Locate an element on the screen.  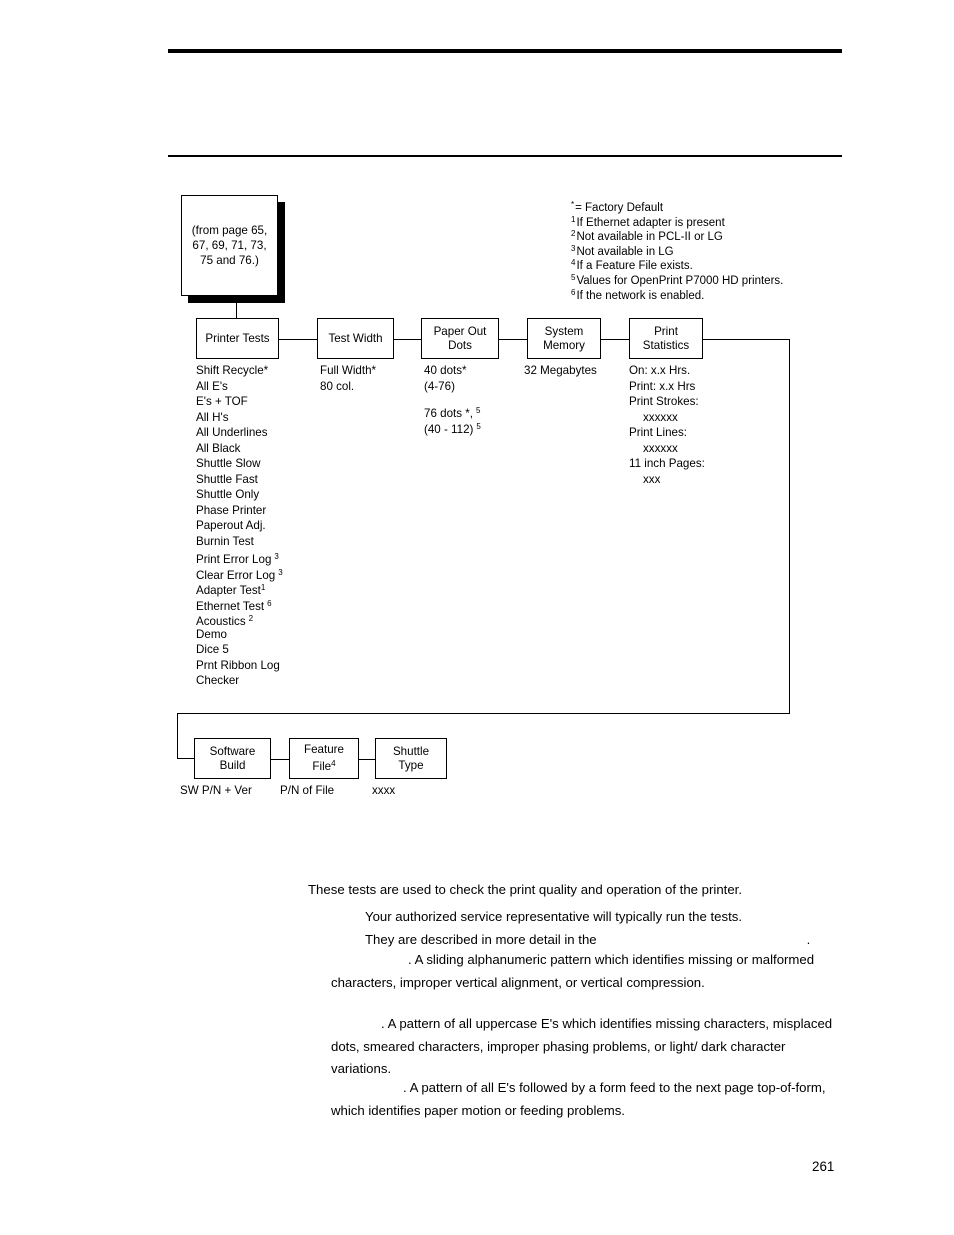
list-item: Adapter Test1 is located at coordinates (239, 588).